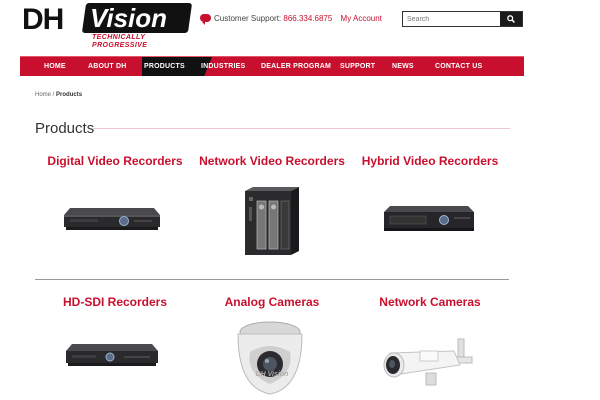 The height and width of the screenshot is (400, 600). Describe the element at coordinates (272, 221) in the screenshot. I see `nvr-image` at that location.